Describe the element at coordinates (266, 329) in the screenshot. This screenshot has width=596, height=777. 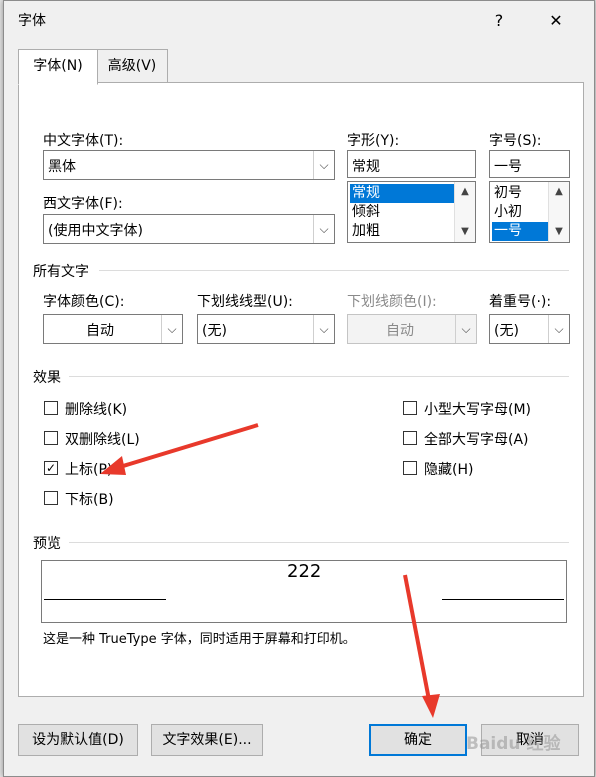
I see `underline-style-combo: (无) ⌵` at that location.